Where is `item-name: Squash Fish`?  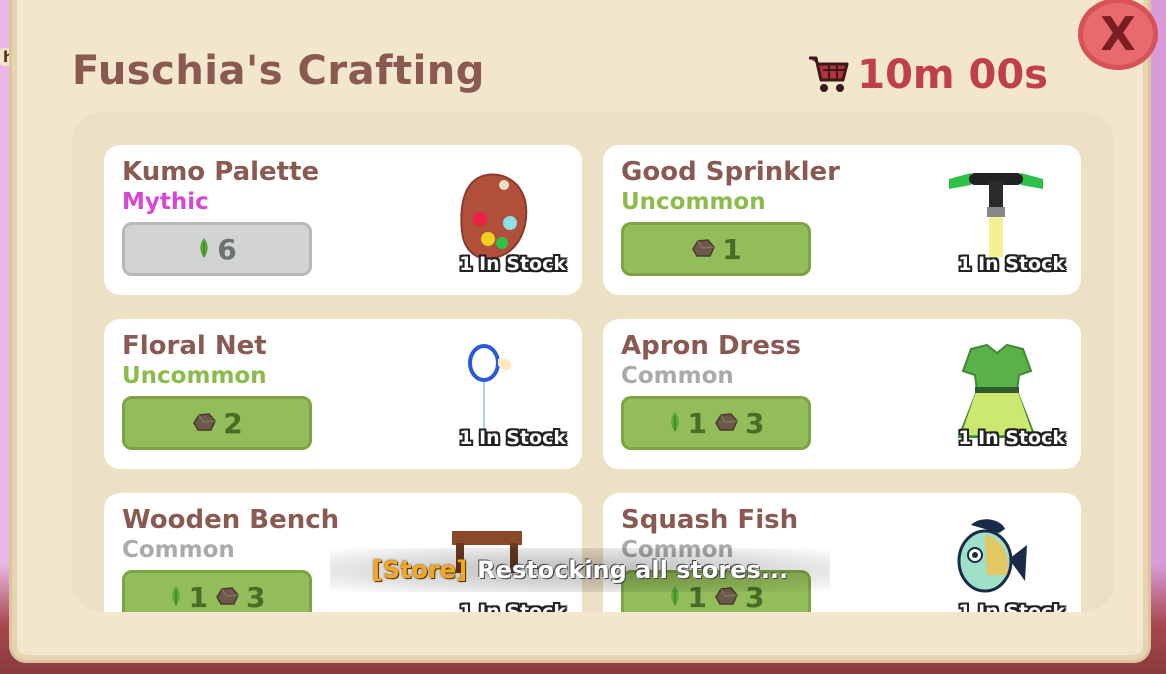
item-name: Squash Fish is located at coordinates (710, 520).